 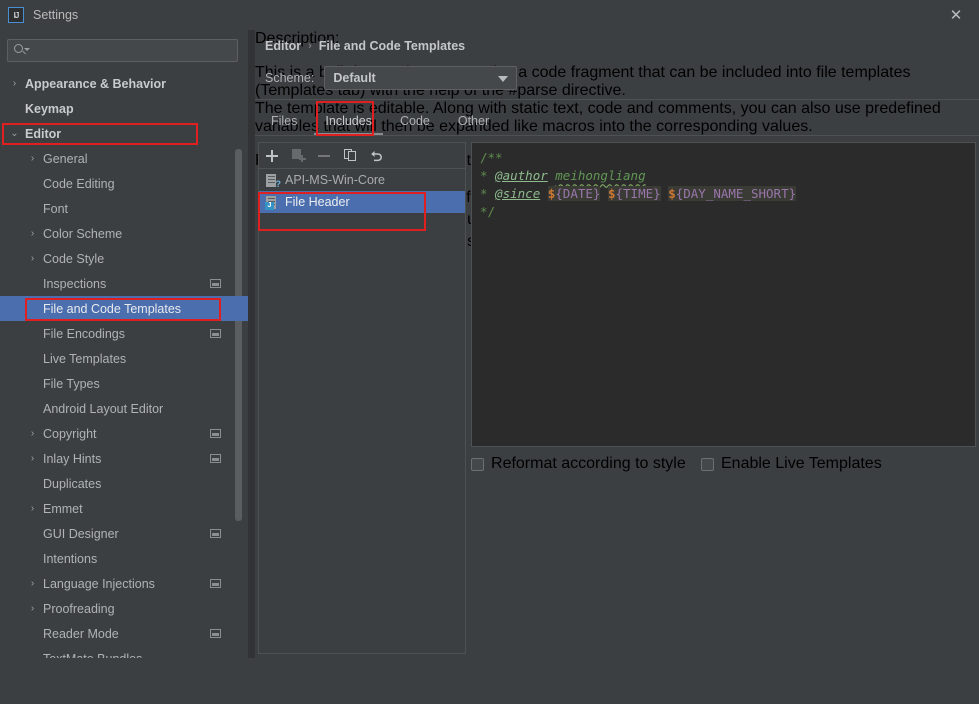 I want to click on tab-other: Other, so click(x=473, y=121).